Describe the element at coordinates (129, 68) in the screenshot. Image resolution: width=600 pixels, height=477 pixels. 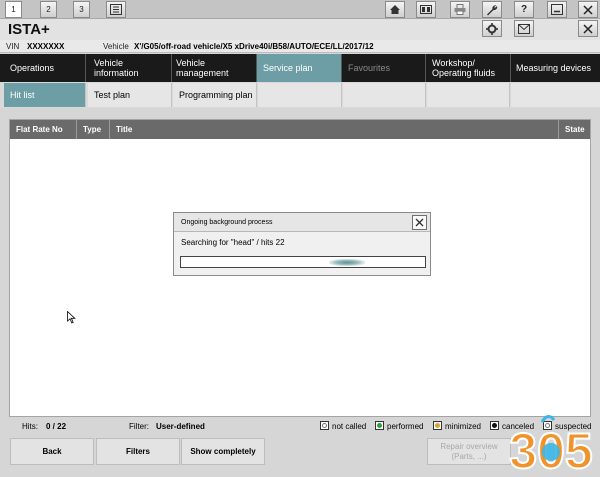
I see `tab-vehicle-information: Vehicle information` at that location.